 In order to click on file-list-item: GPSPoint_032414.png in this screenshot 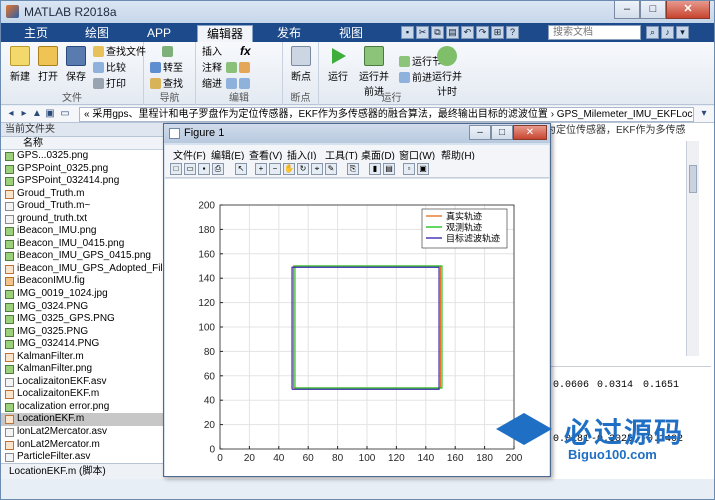, I will do `click(82, 181)`.